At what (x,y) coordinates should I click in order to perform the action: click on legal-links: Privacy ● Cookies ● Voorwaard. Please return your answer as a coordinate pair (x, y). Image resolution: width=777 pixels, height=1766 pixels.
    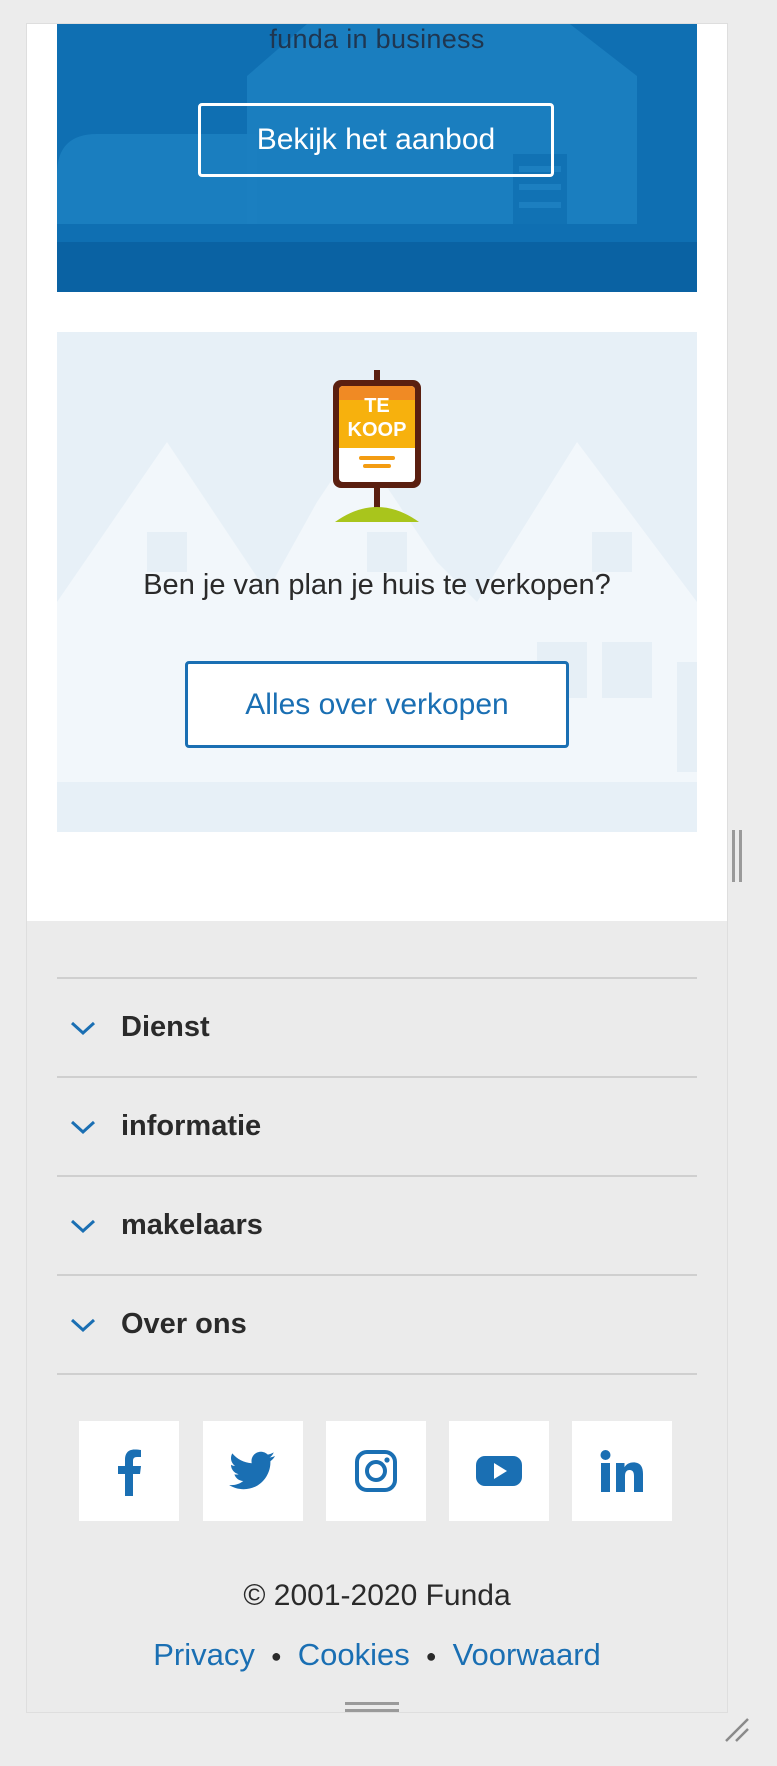
    Looking at the image, I should click on (377, 1655).